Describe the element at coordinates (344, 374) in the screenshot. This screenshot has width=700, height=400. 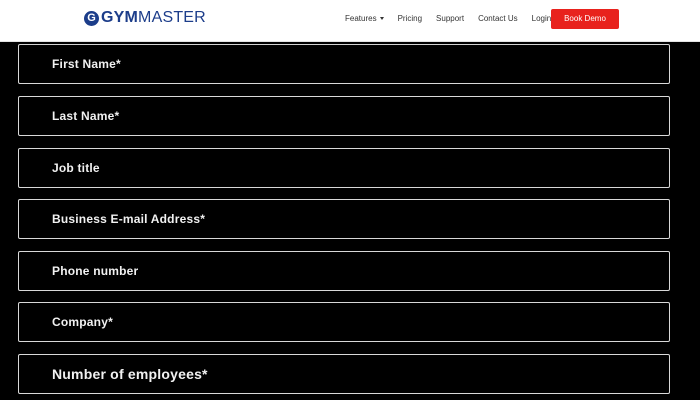
I see `number-of-employees-field: Number of employees*` at that location.